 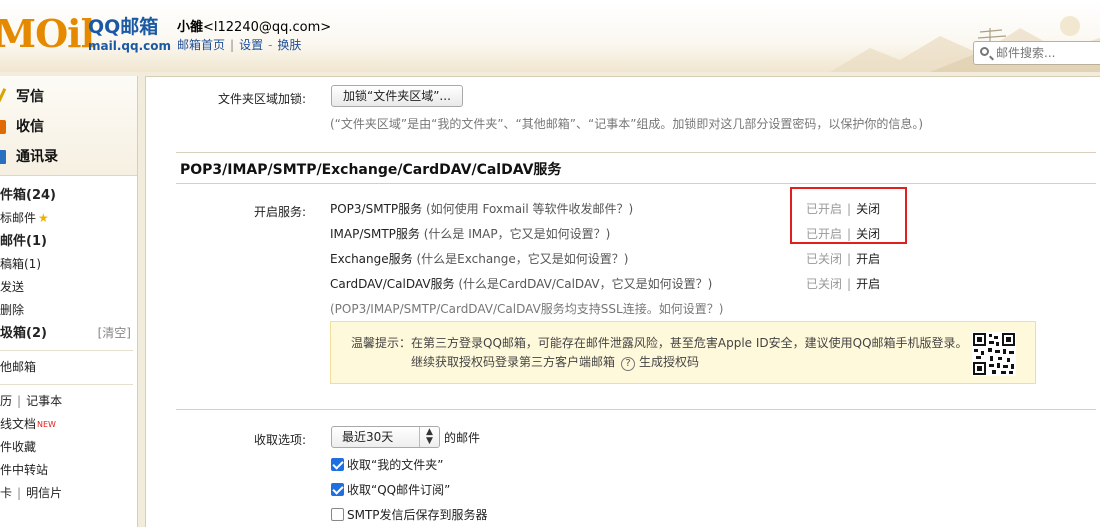 I want to click on receive-button: 收信, so click(x=68, y=127).